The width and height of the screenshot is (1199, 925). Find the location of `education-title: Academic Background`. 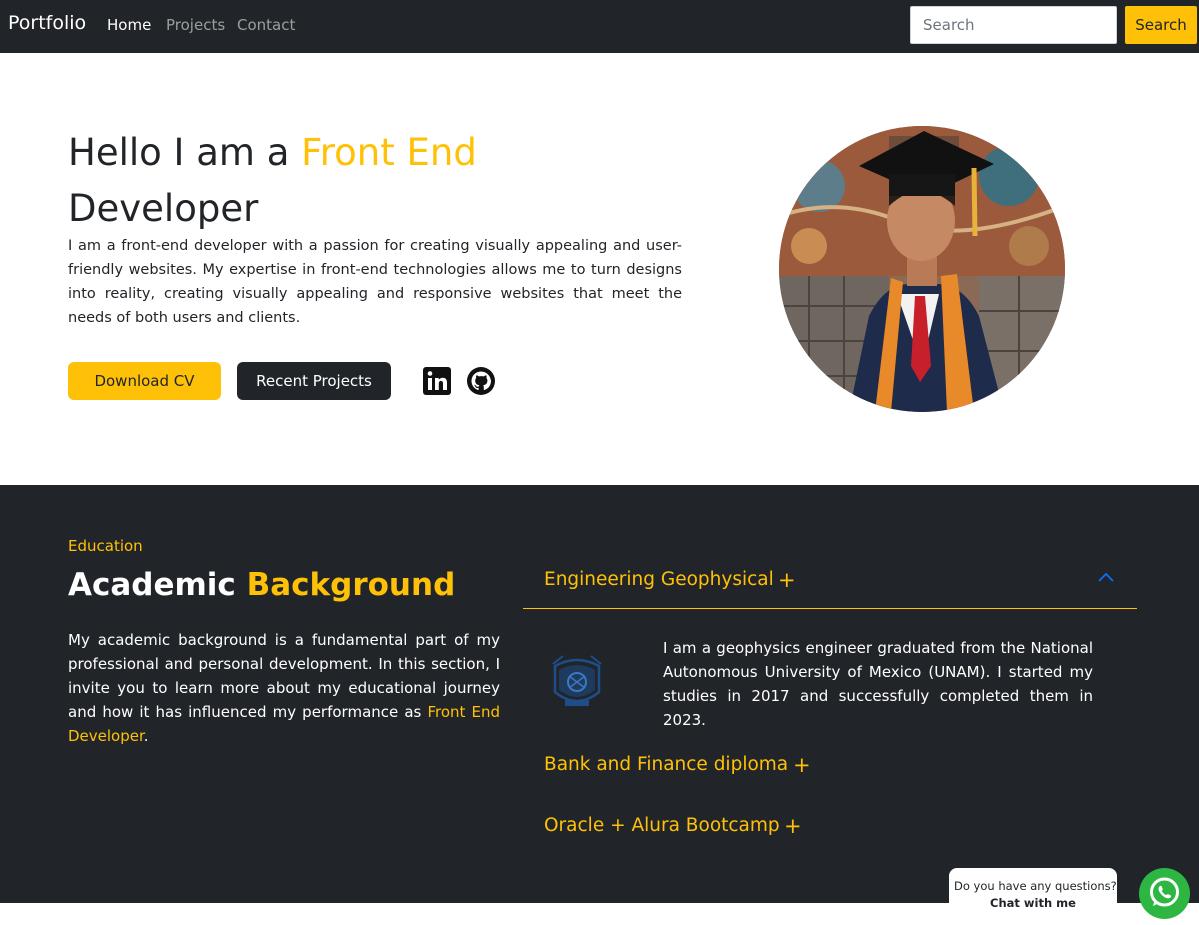

education-title: Academic Background is located at coordinates (261, 585).